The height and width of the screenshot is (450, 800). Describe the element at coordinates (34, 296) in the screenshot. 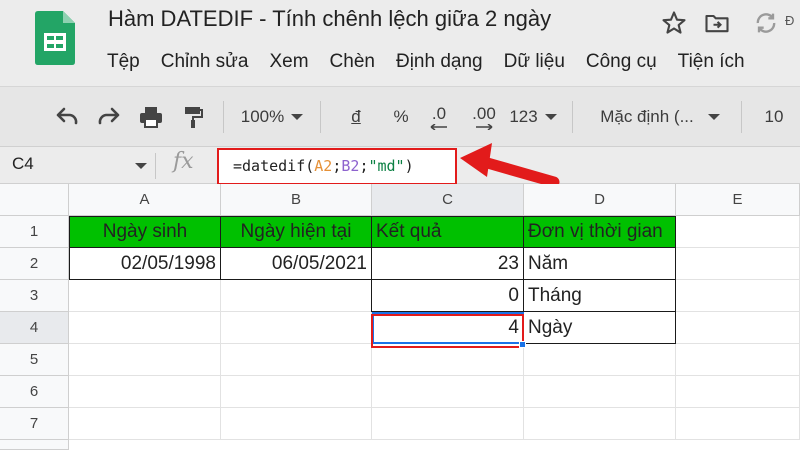

I see `row-header-3: 3` at that location.